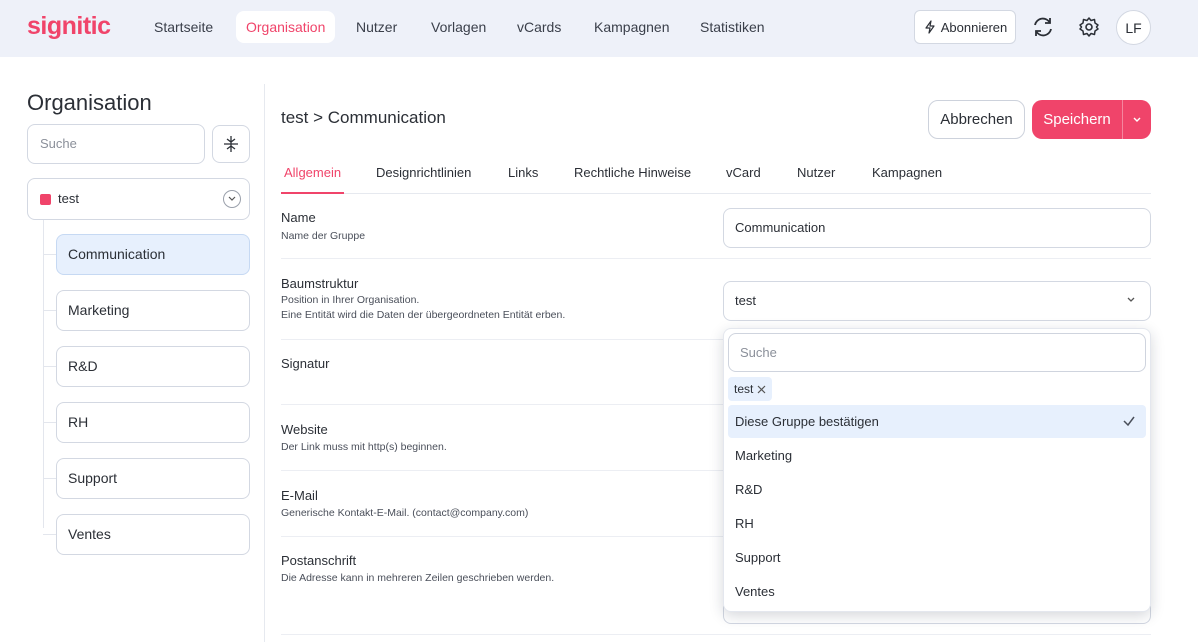 This screenshot has width=1198, height=642. Describe the element at coordinates (69, 26) in the screenshot. I see `signitic-logo: signitic` at that location.